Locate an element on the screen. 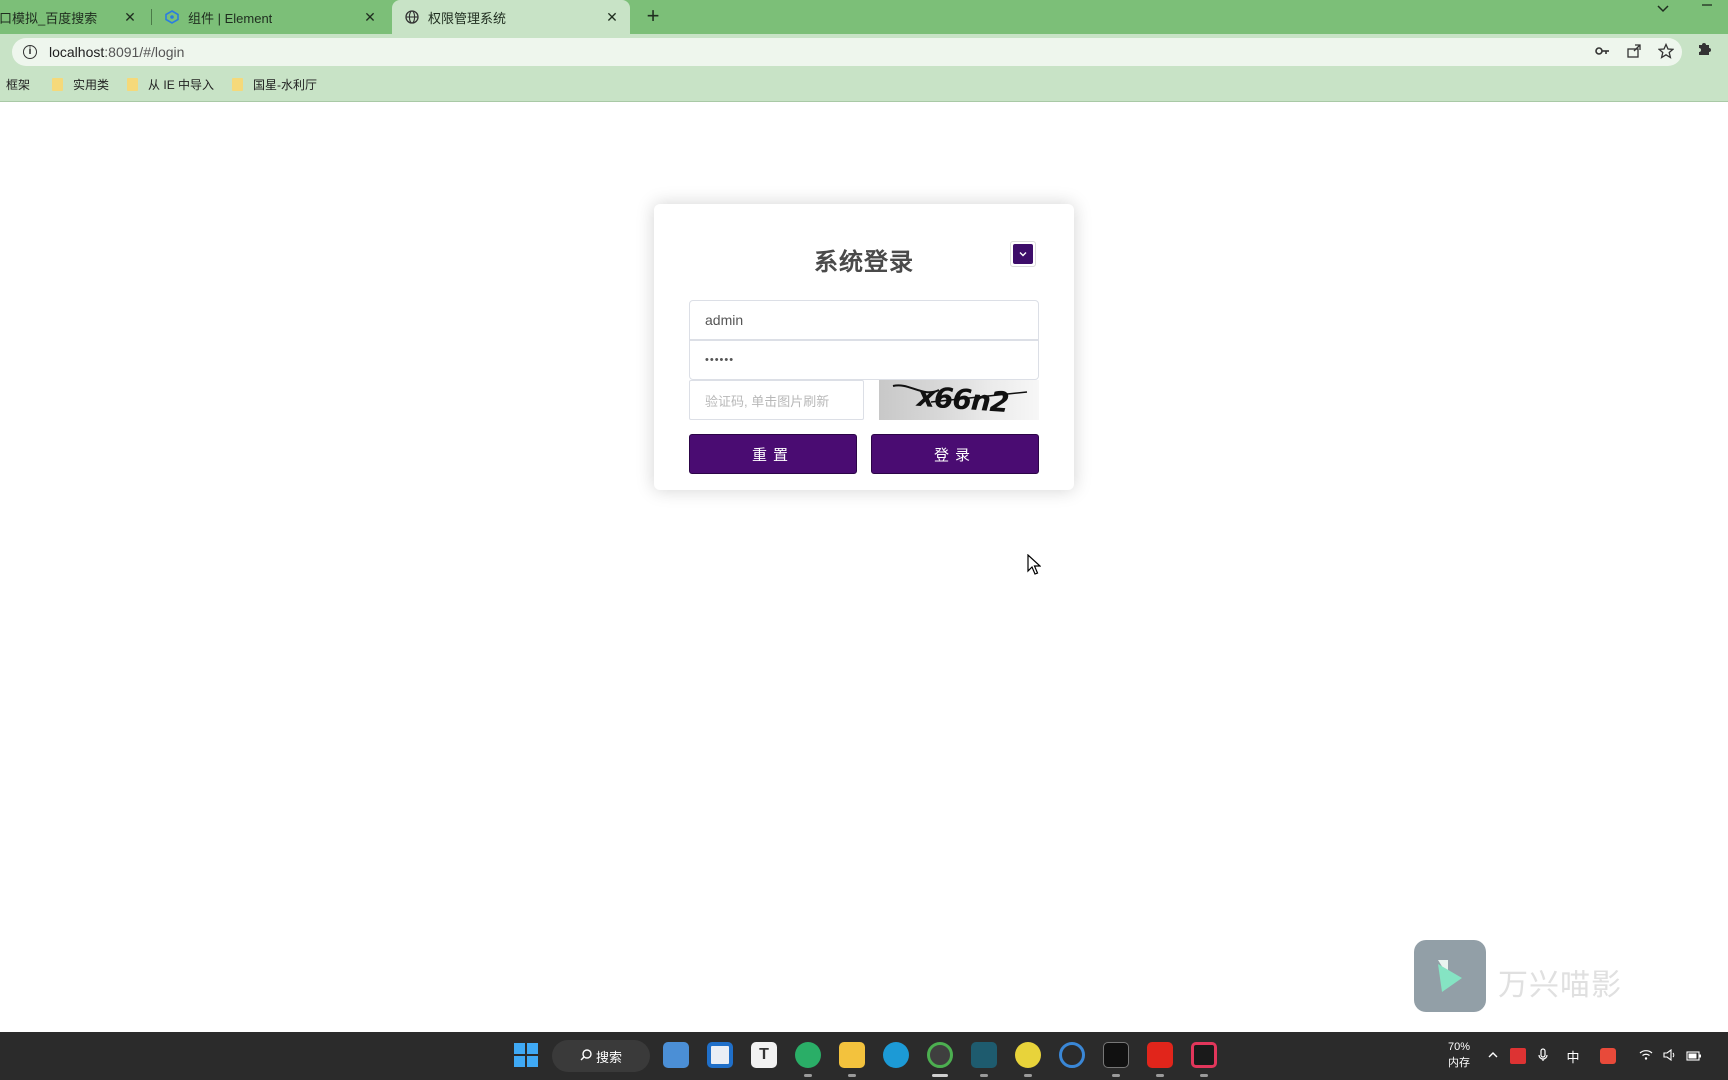  youdao-dictionary-icon is located at coordinates (1160, 1055).